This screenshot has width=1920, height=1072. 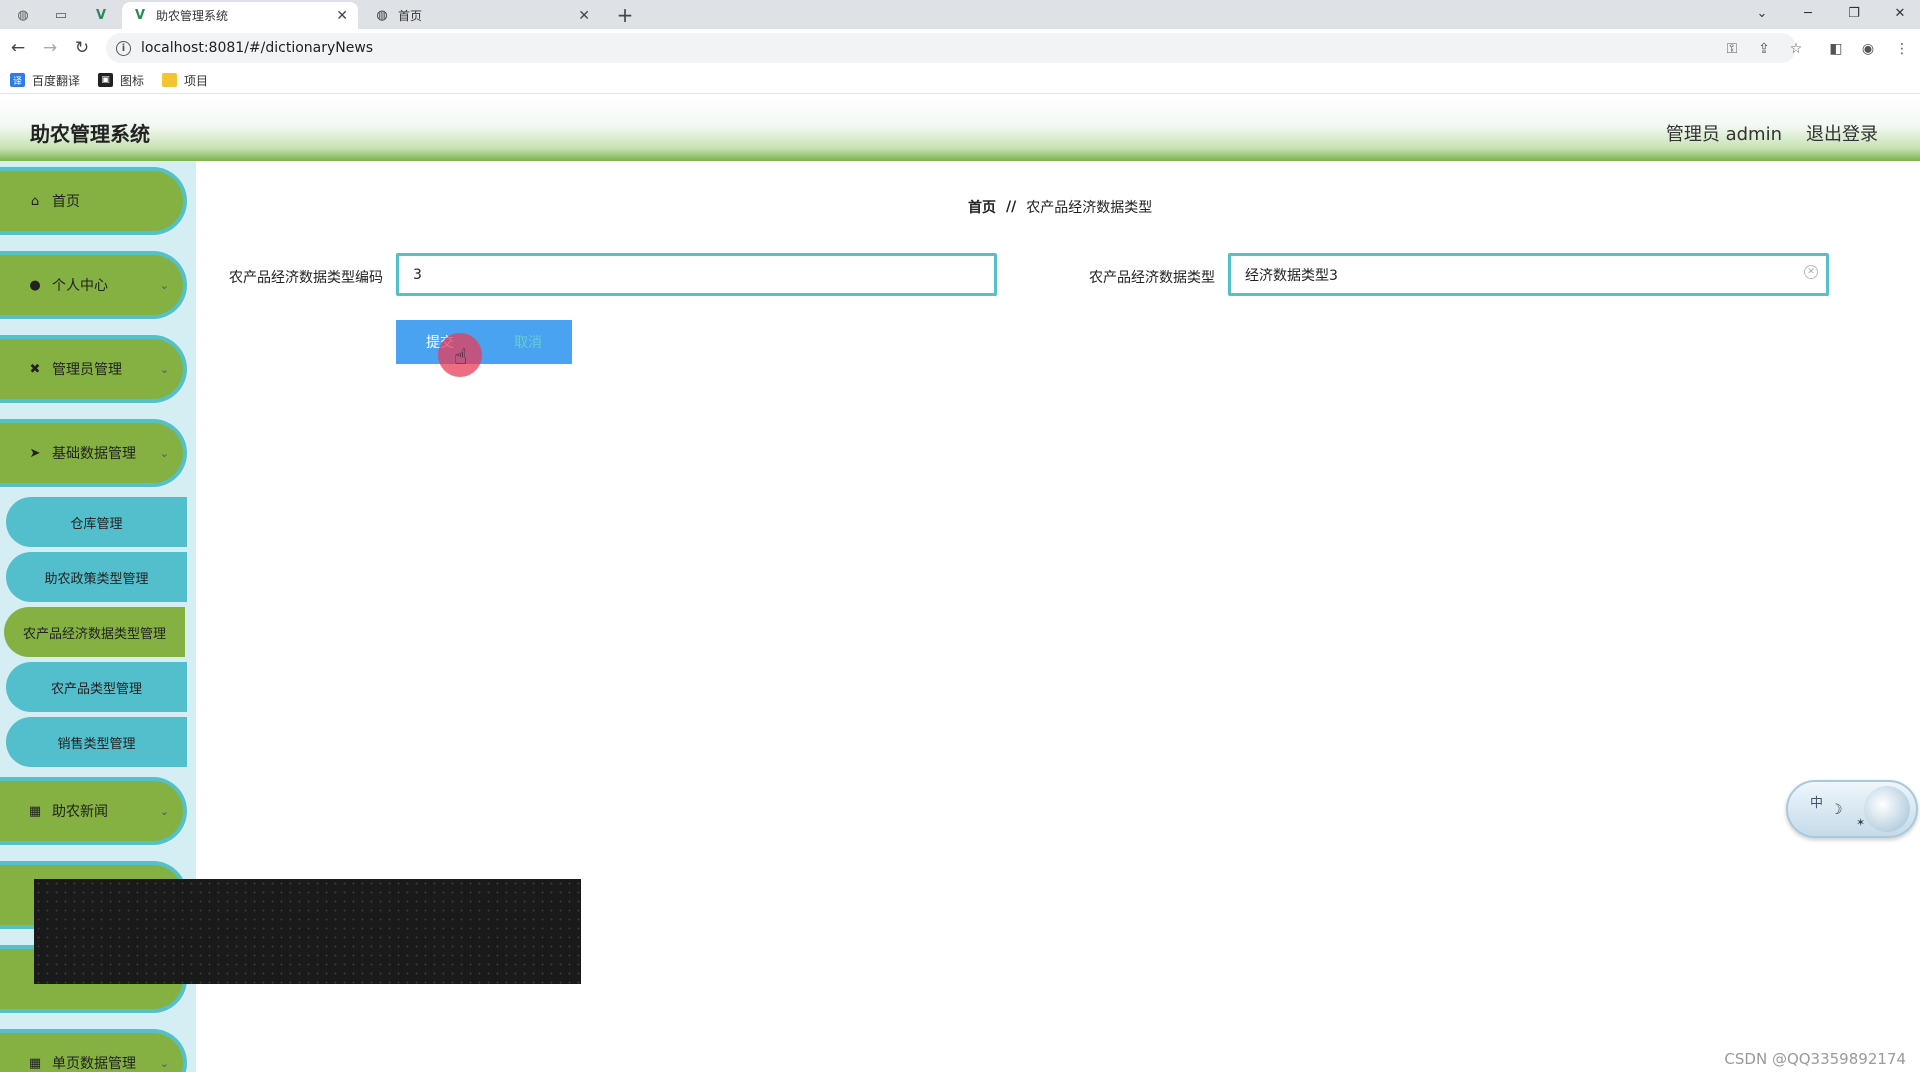 I want to click on bookmark-project: 项目, so click(x=185, y=80).